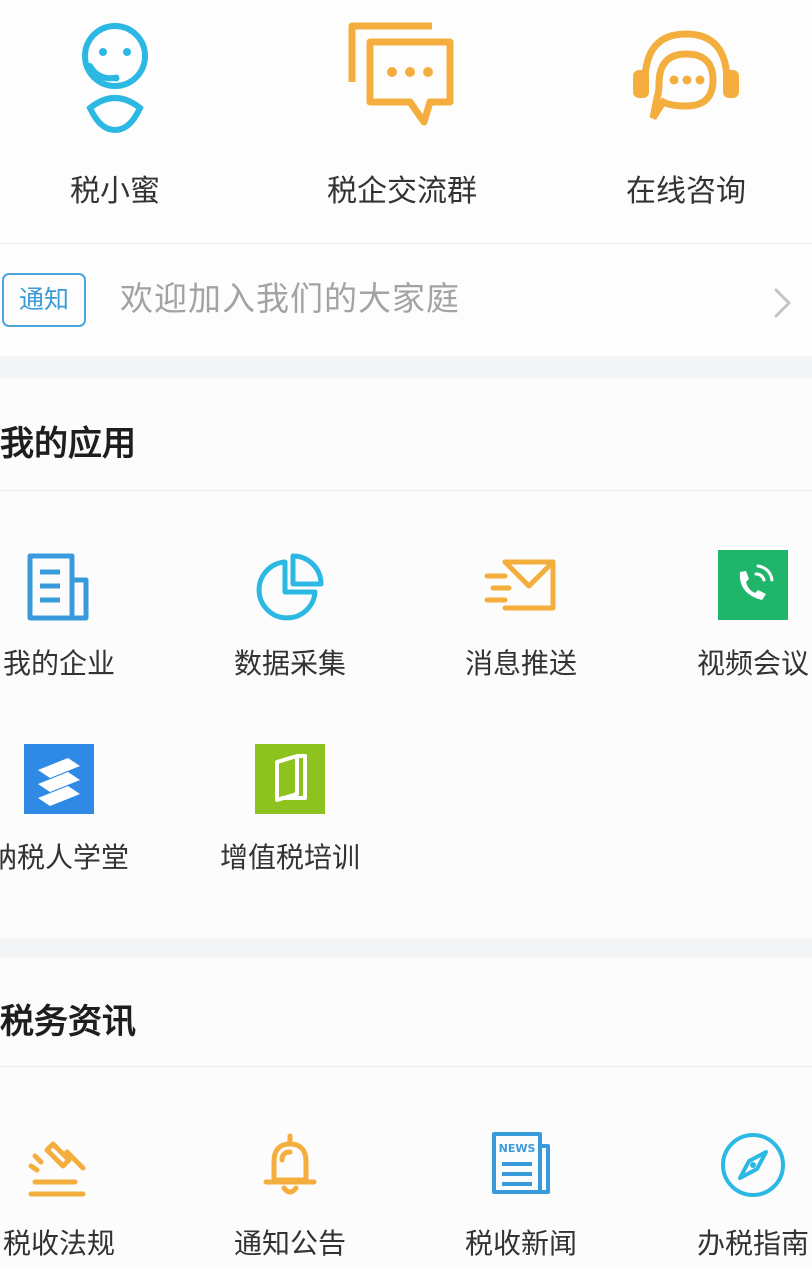 The image size is (812, 1269). Describe the element at coordinates (520, 663) in the screenshot. I see `app-label: 消息推送` at that location.